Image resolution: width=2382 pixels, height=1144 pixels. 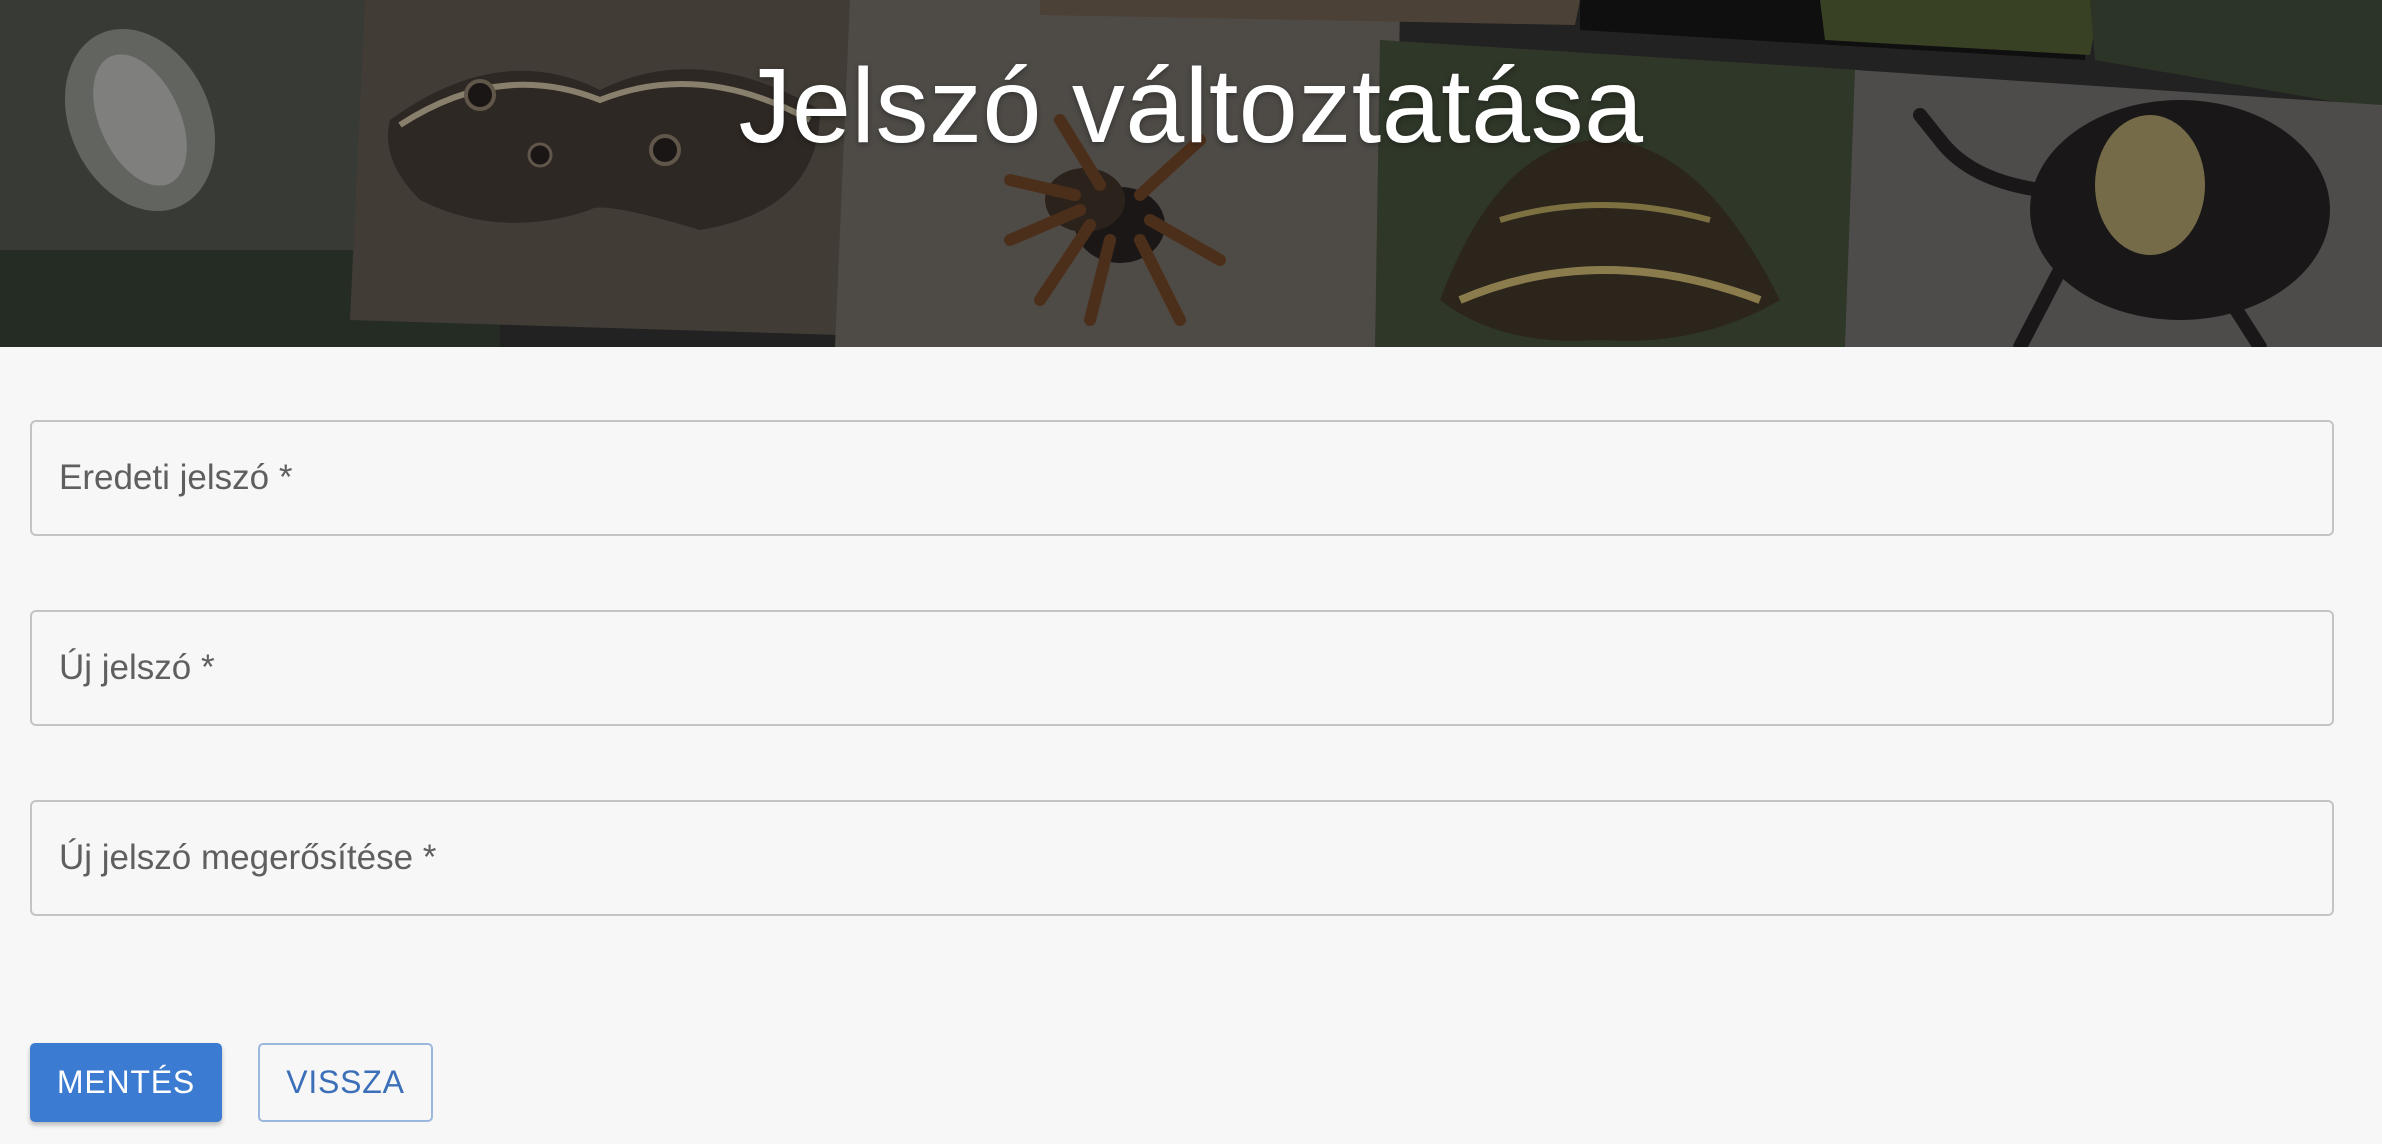 I want to click on confirm-new-password-field: Új jelszó megerősítése *, so click(x=1182, y=858).